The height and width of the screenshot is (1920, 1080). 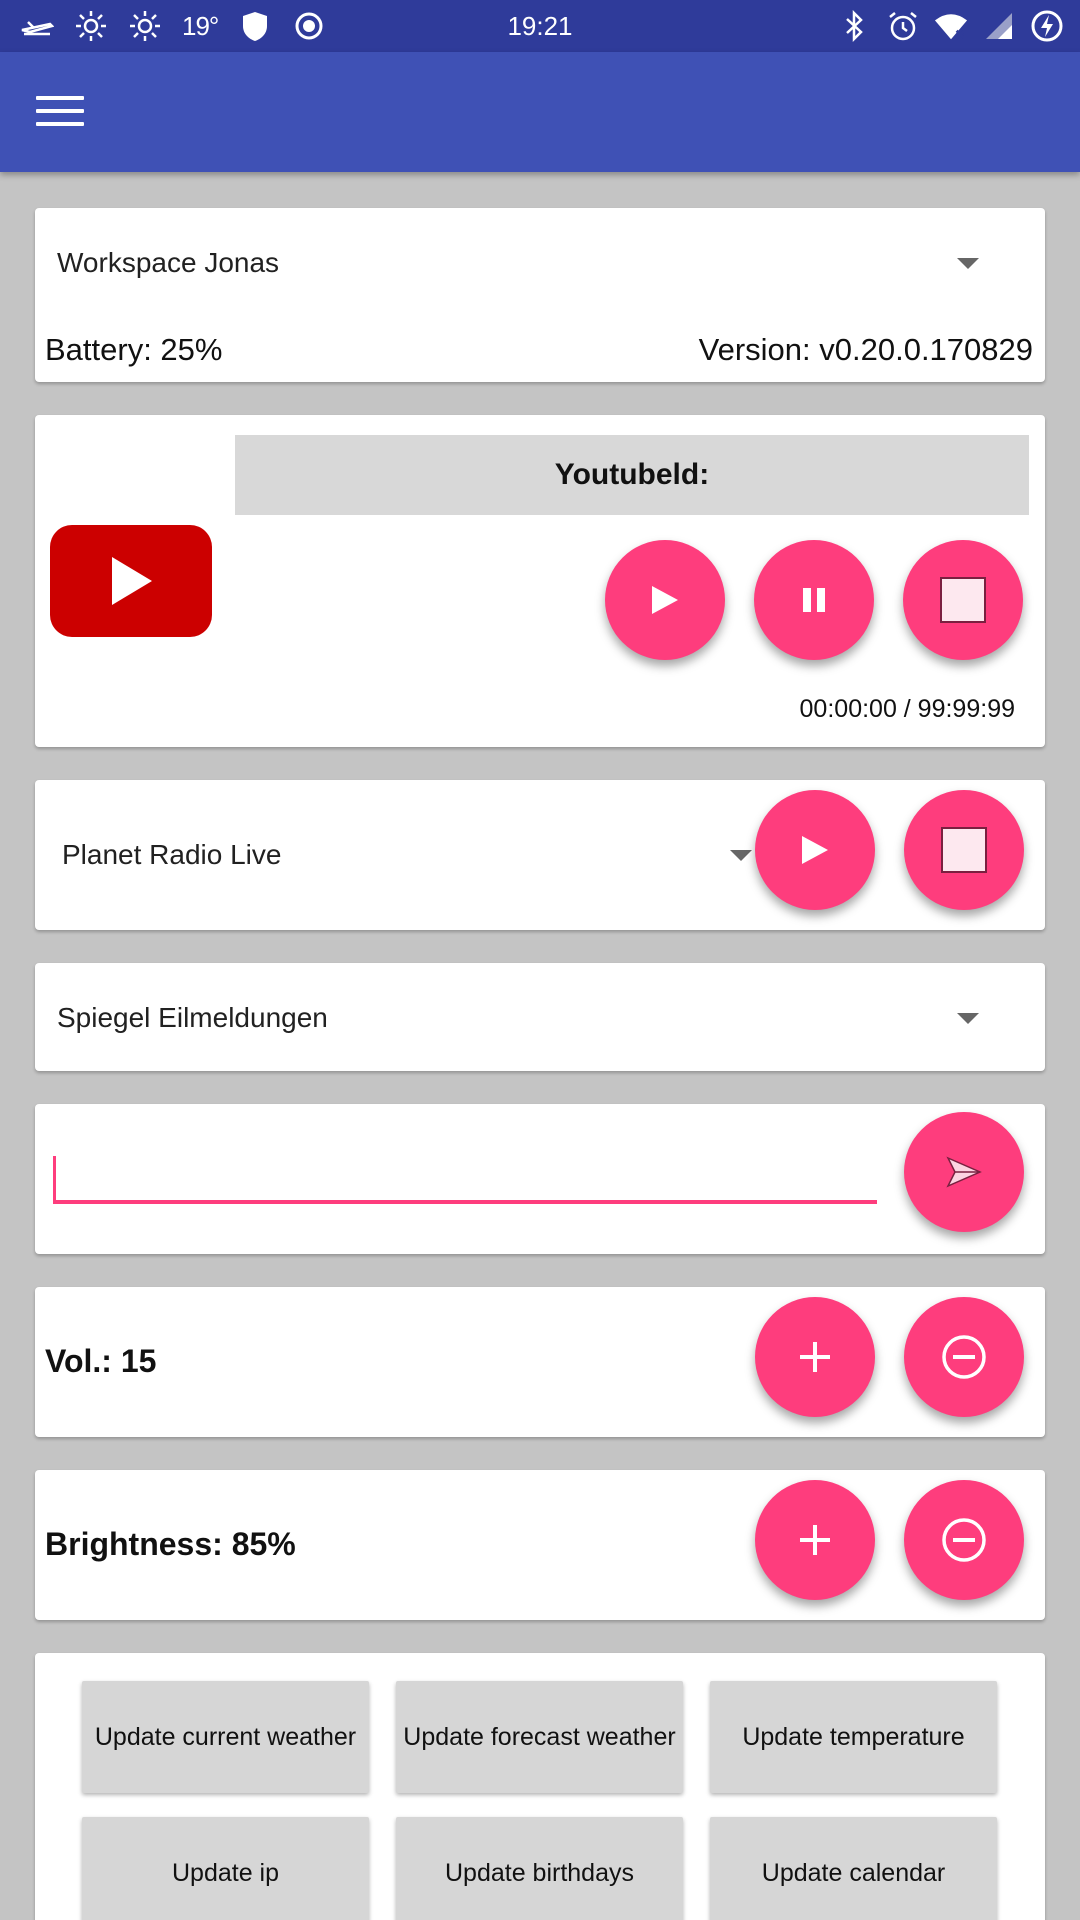 What do you see at coordinates (907, 709) in the screenshot?
I see `youtube-time-text: 00:00:00 / 99:99:99` at bounding box center [907, 709].